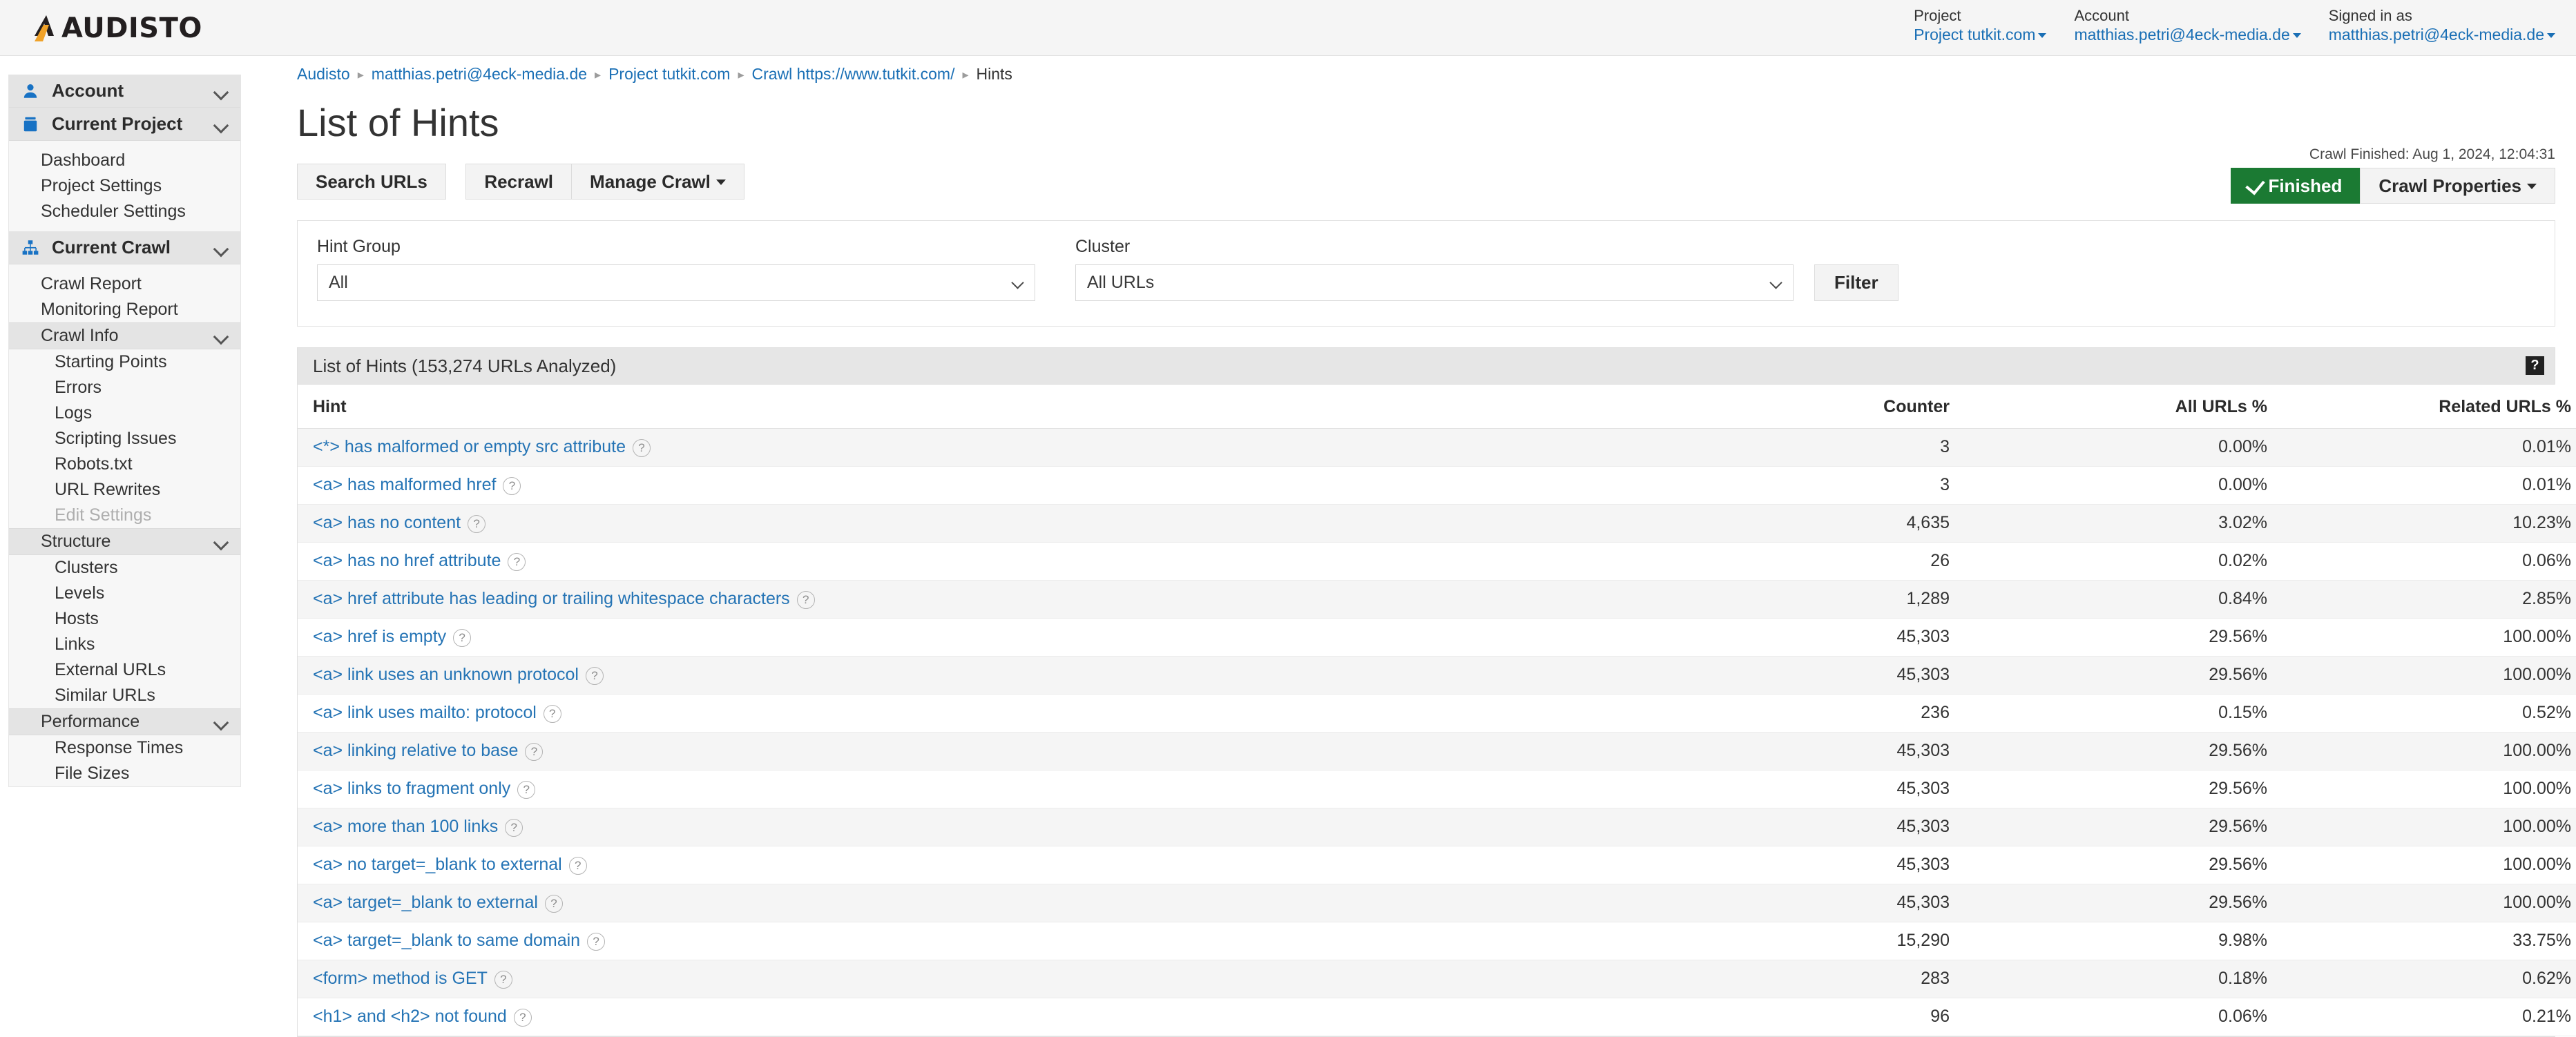 This screenshot has width=2576, height=1037. What do you see at coordinates (979, 637) in the screenshot?
I see `cell-hint: <a> href is empty?` at bounding box center [979, 637].